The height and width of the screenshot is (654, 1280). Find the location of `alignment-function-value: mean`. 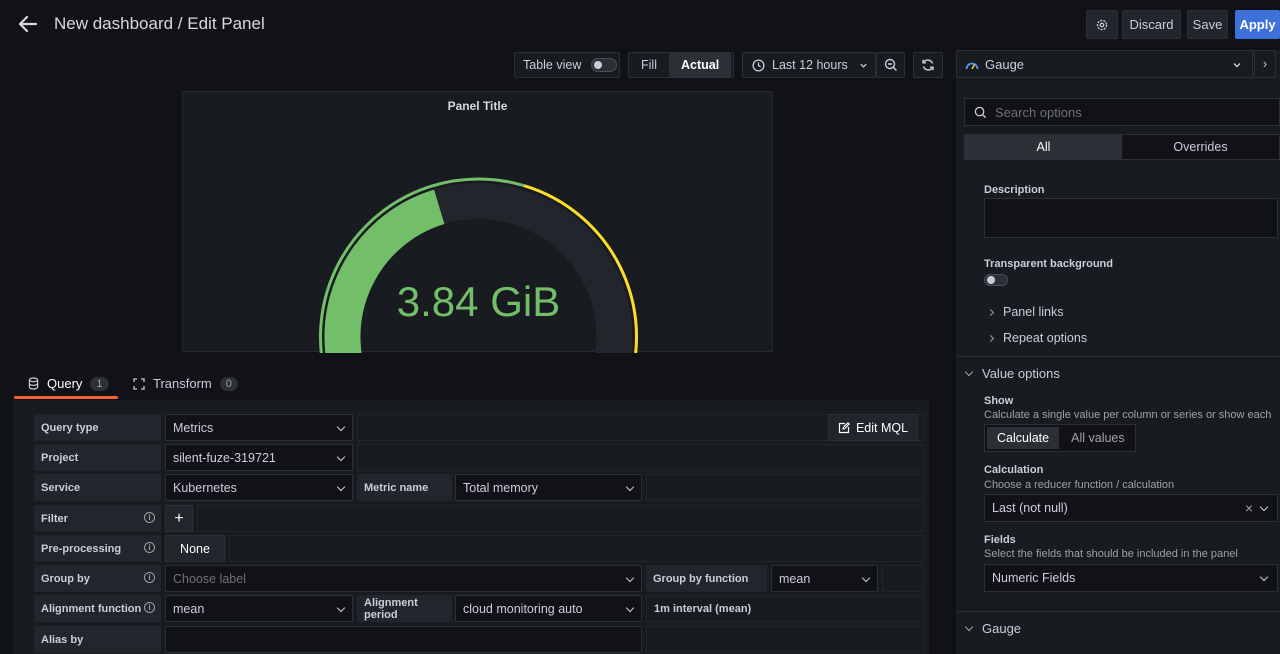

alignment-function-value: mean is located at coordinates (189, 608).